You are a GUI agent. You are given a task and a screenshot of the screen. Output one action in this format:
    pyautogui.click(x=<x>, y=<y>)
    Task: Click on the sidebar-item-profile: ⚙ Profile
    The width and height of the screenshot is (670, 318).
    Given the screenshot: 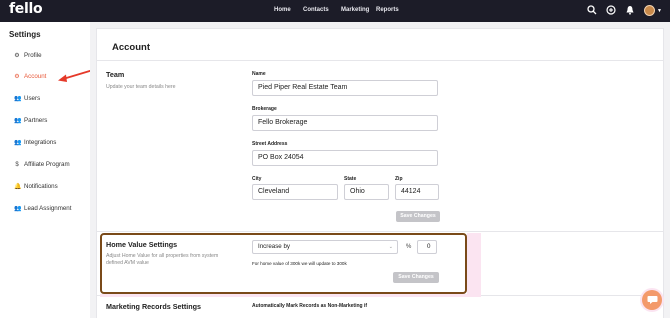 What is the action you would take?
    pyautogui.click(x=28, y=55)
    